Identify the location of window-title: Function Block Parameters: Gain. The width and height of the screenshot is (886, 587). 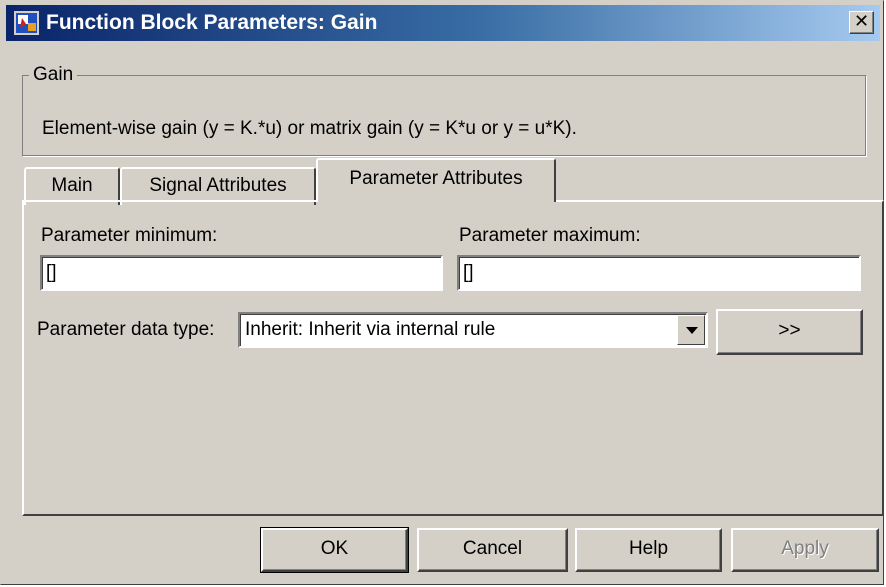
(212, 22).